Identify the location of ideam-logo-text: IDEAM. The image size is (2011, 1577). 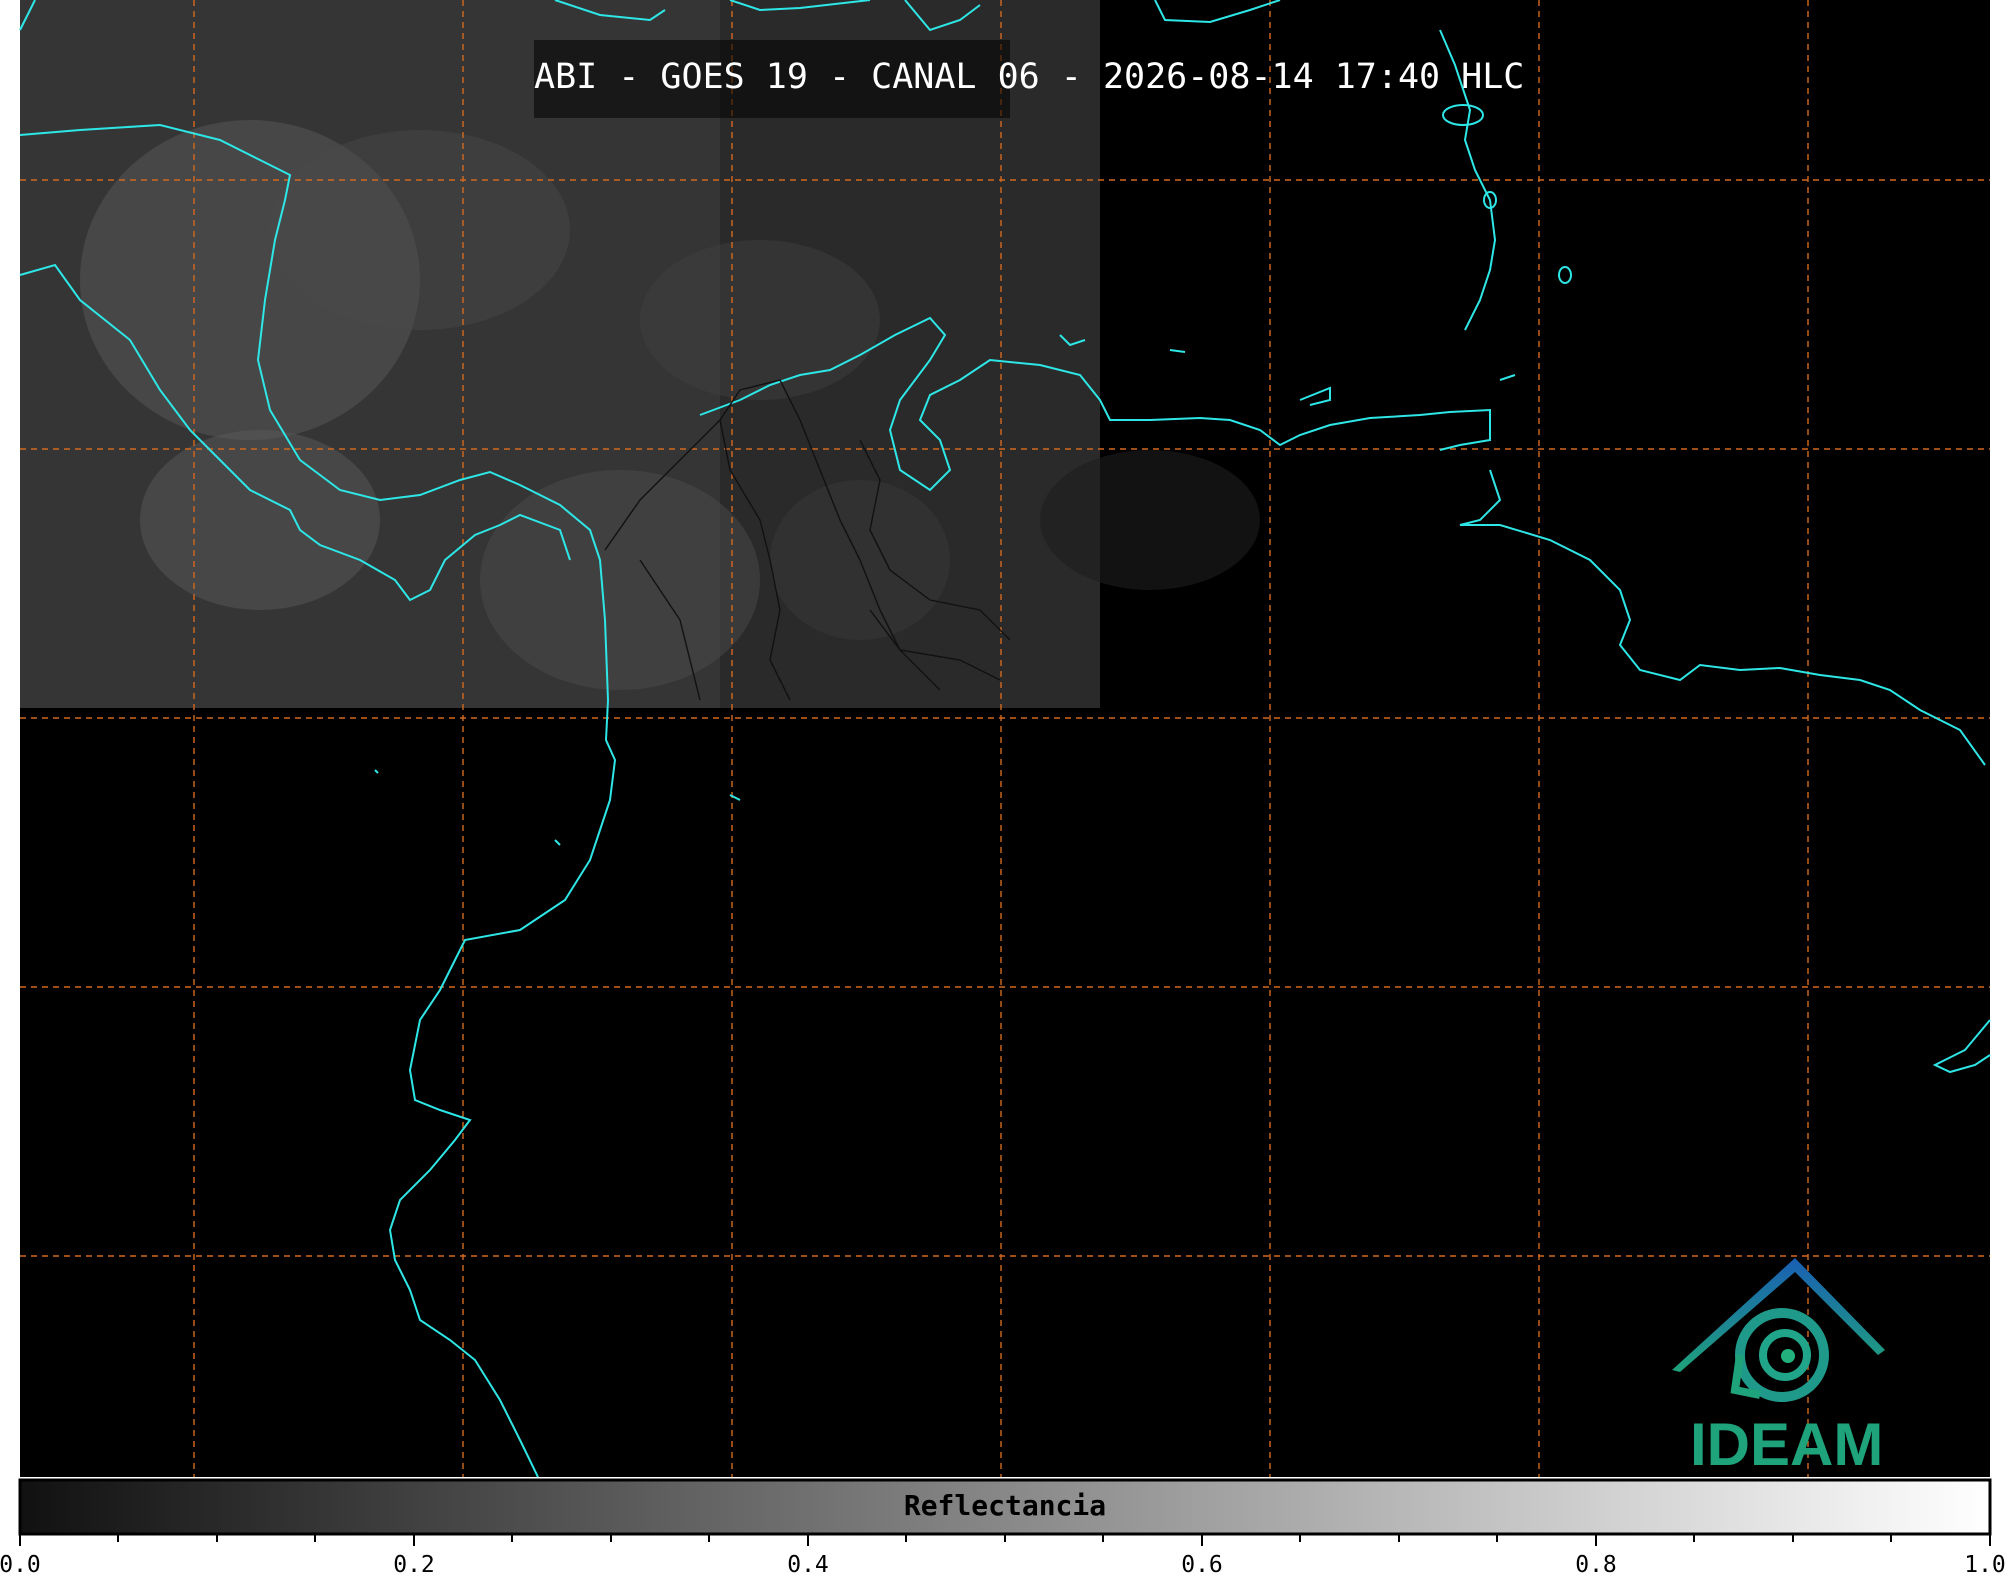
(1787, 1444).